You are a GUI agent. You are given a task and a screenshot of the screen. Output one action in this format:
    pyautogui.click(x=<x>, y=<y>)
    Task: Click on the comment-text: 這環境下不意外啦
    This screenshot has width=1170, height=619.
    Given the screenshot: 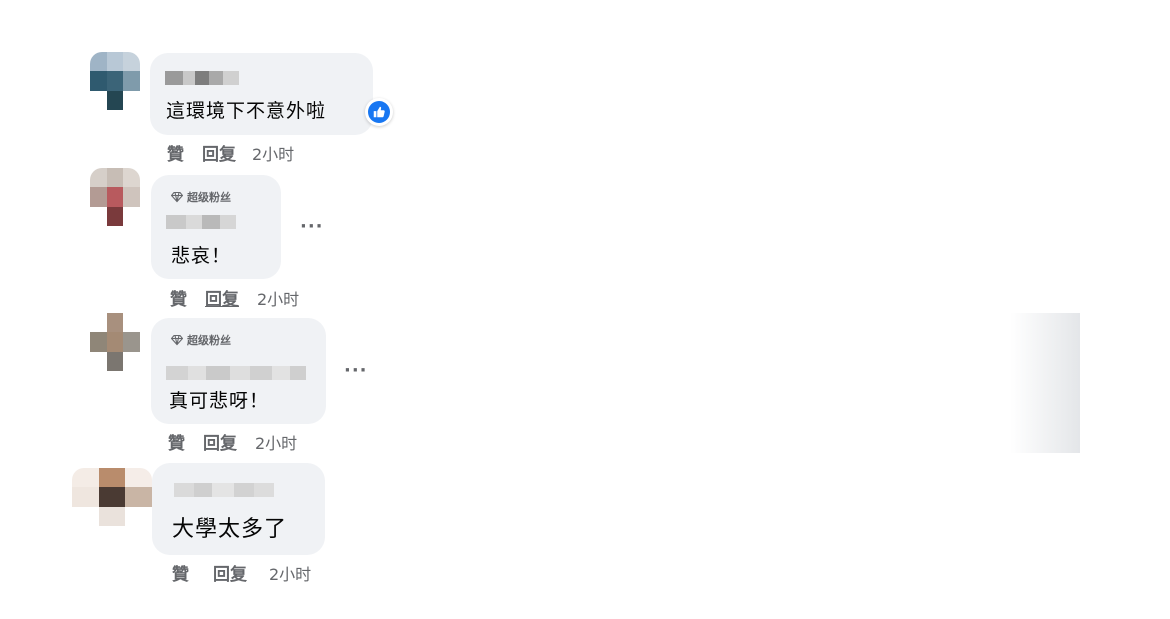 What is the action you would take?
    pyautogui.click(x=246, y=111)
    